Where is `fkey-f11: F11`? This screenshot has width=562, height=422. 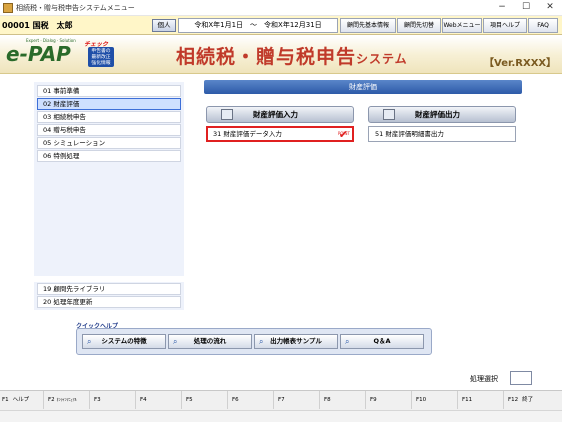
fkey-f11: F11 is located at coordinates (482, 400).